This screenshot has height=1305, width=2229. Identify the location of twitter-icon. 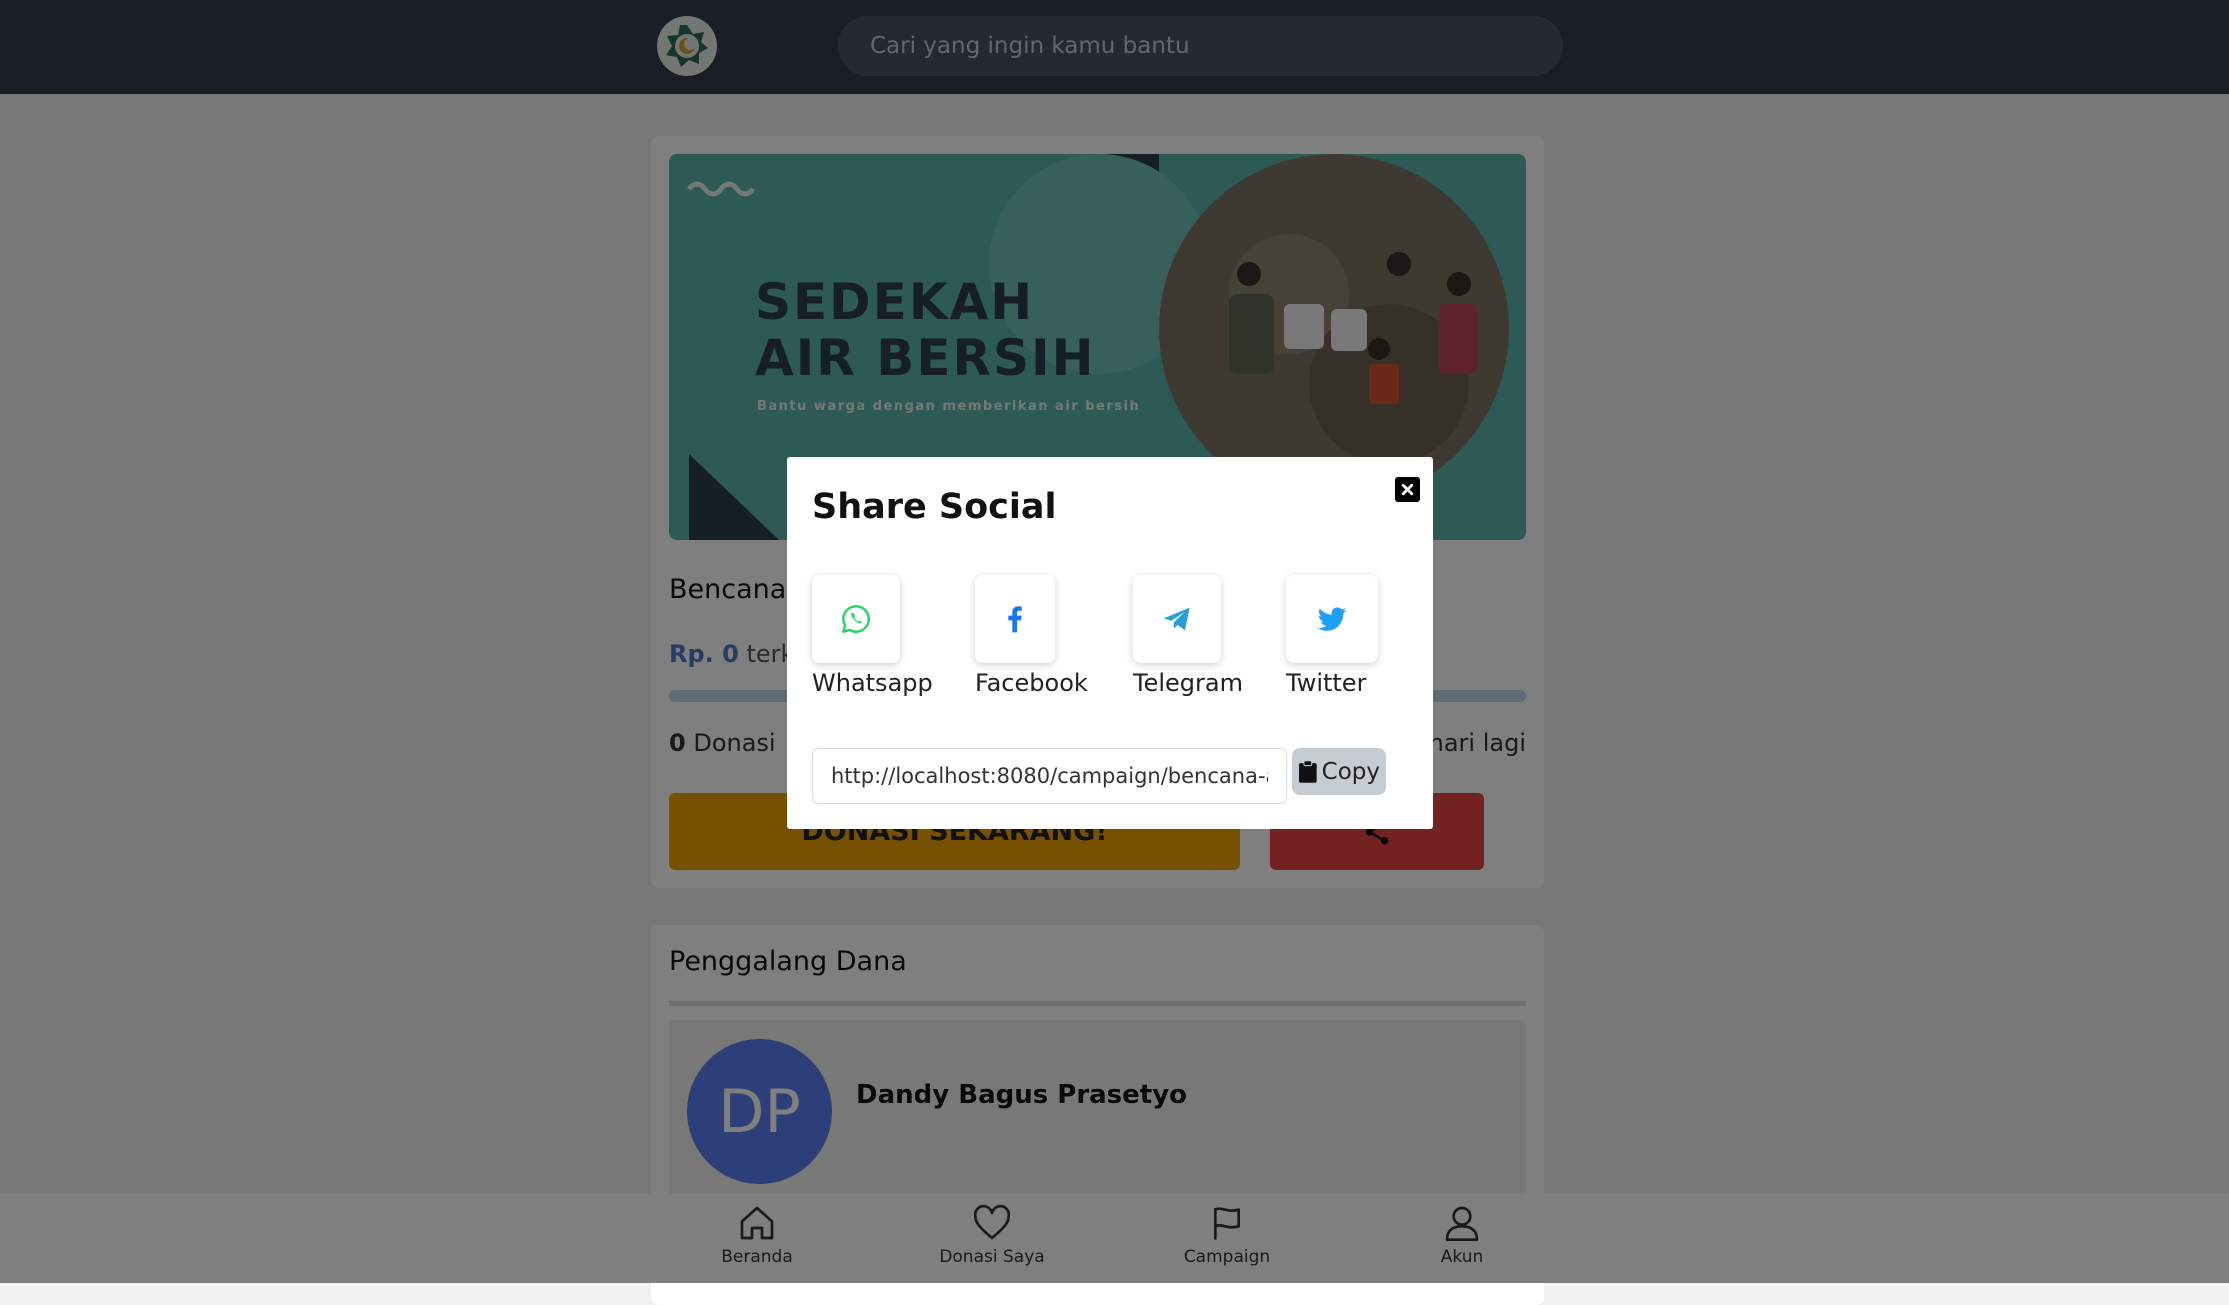
(1332, 619).